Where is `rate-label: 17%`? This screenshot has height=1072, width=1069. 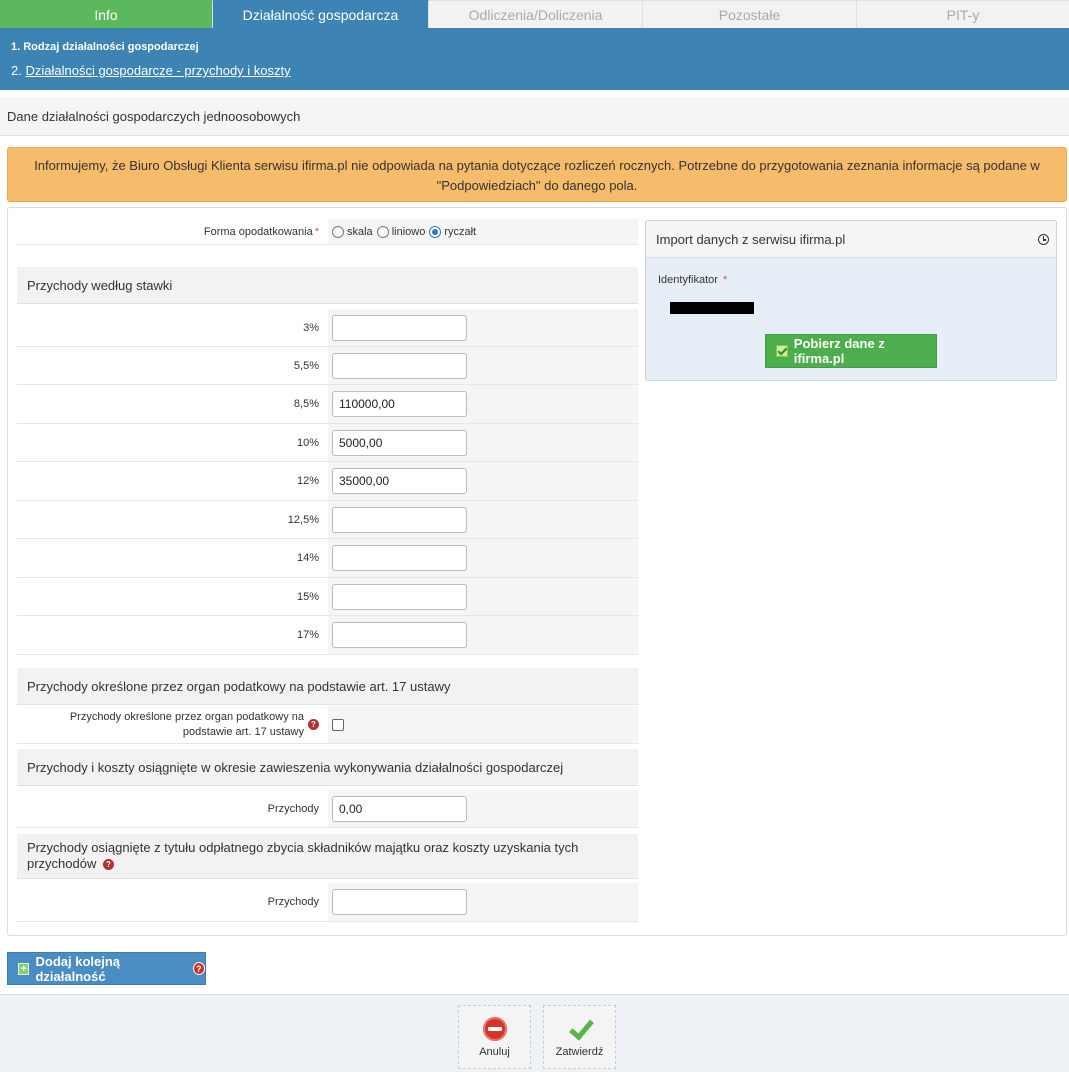
rate-label: 17% is located at coordinates (172, 635).